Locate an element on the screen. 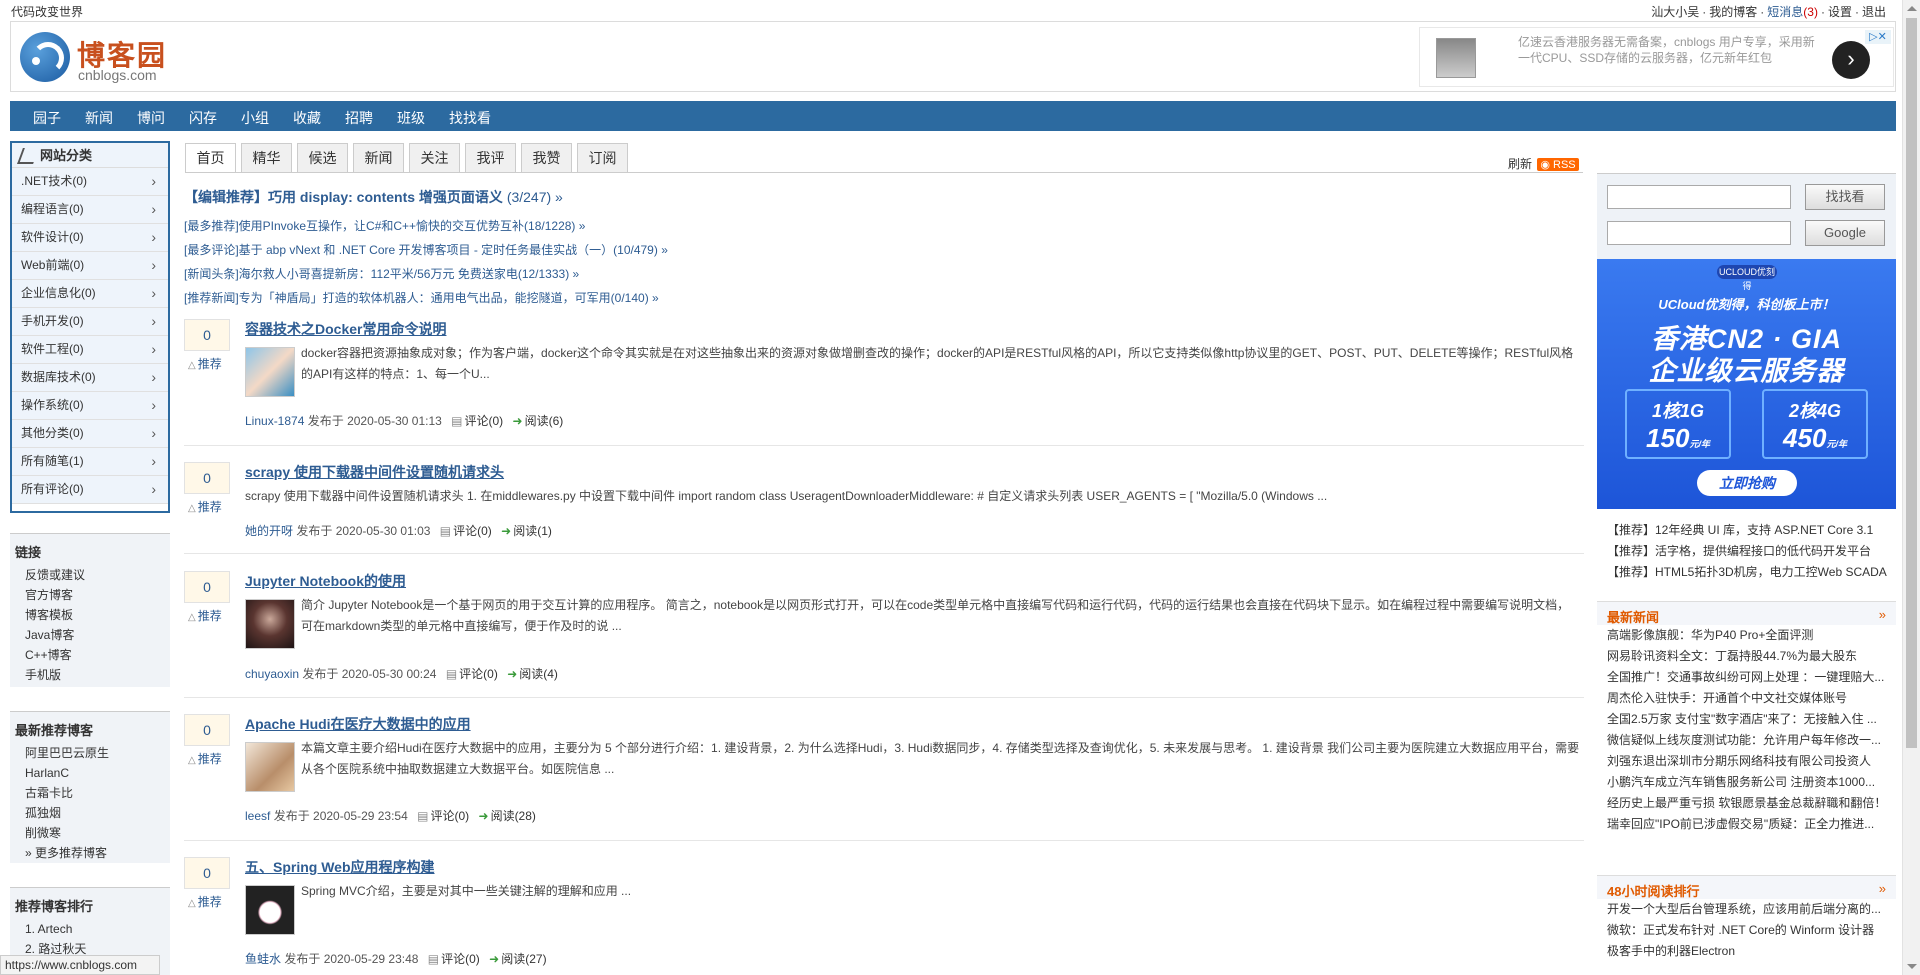 Image resolution: width=1920 pixels, height=975 pixels. category-item: 所有随笔(1) › is located at coordinates (90, 462).